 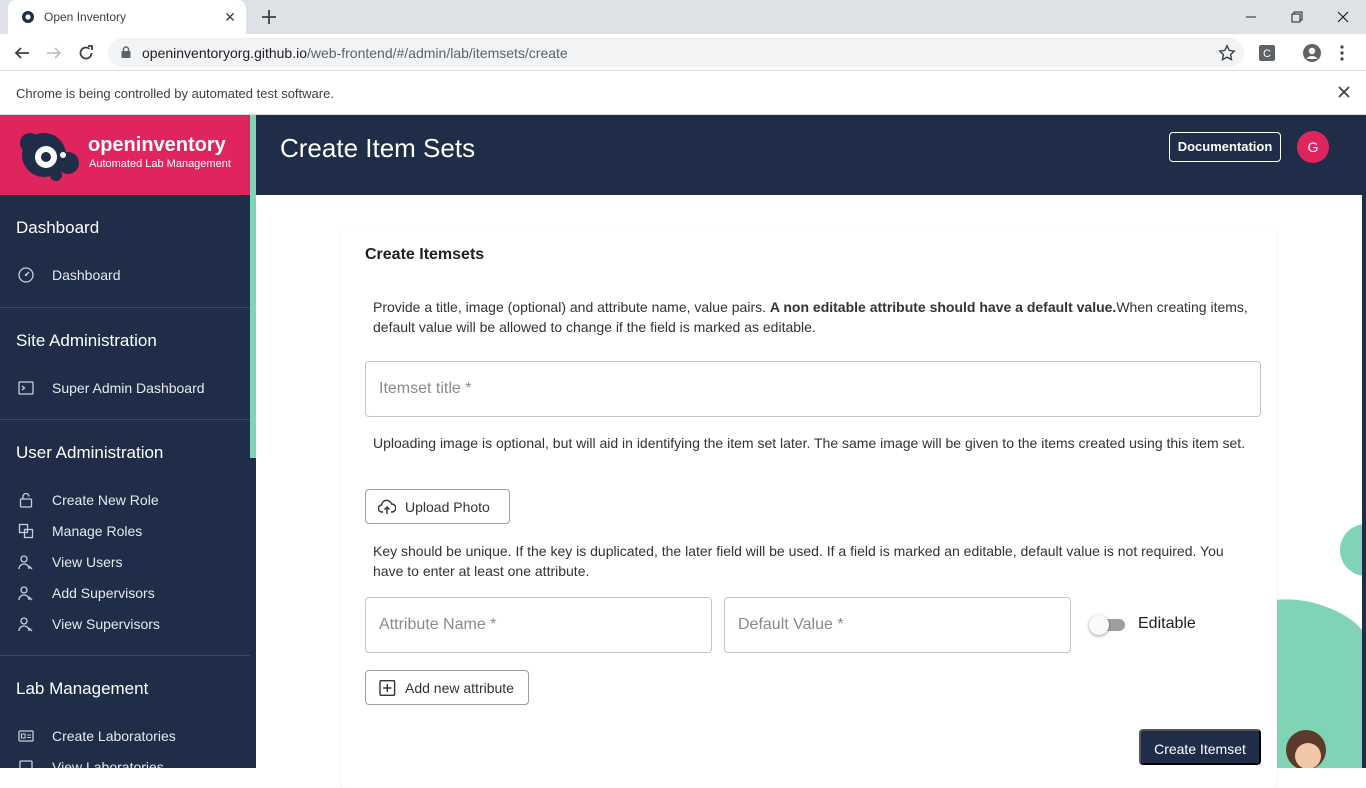 What do you see at coordinates (26, 531) in the screenshot?
I see `layers-icon` at bounding box center [26, 531].